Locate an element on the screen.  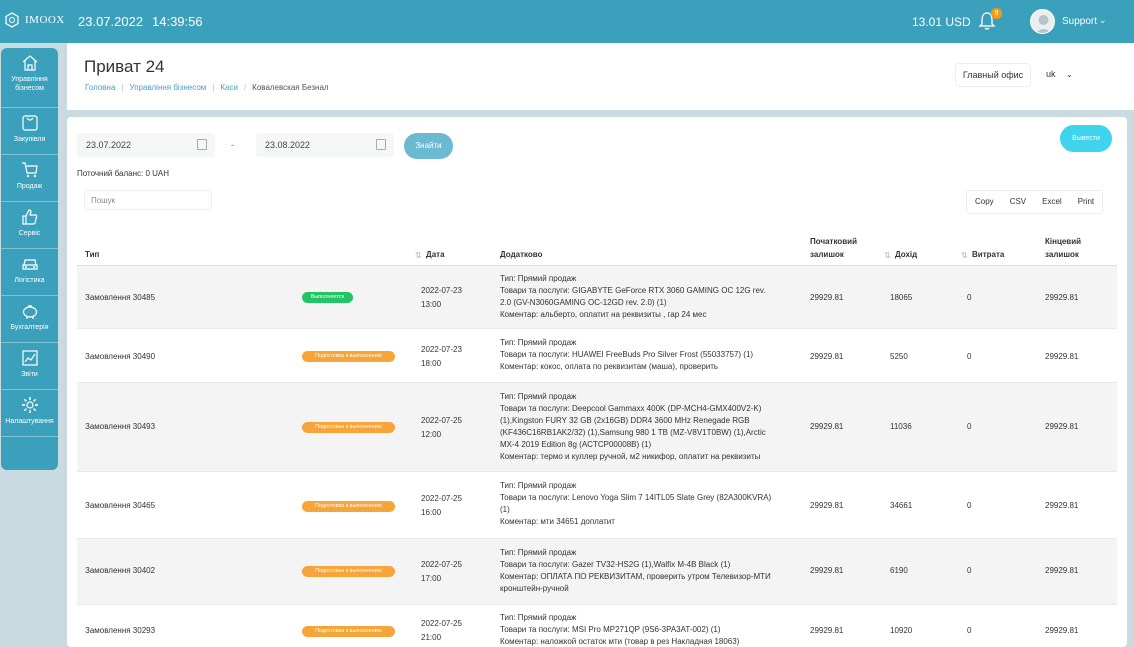
sidebar-item-logistics: Логістика is located at coordinates (29, 272).